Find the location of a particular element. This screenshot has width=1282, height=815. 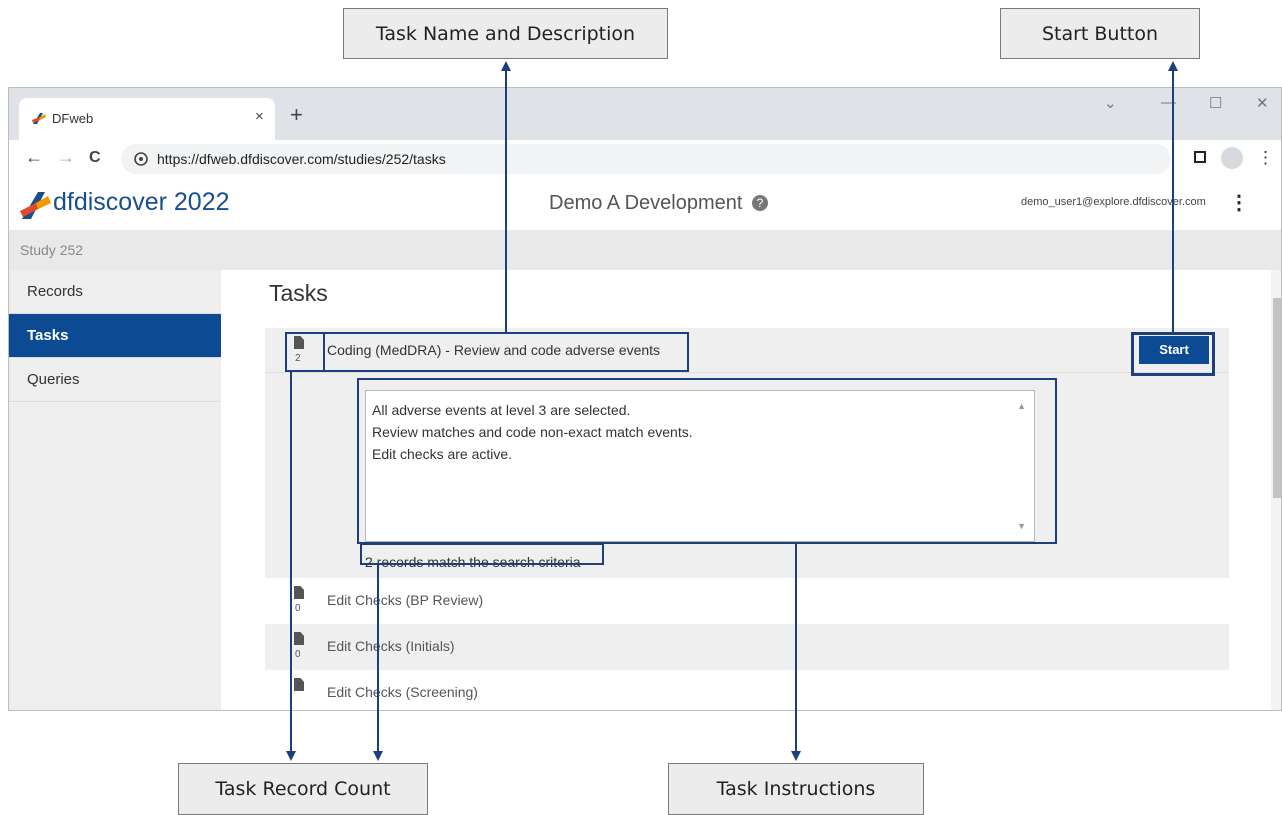

task-row: 0 Edit Checks (Initials) is located at coordinates (747, 647).